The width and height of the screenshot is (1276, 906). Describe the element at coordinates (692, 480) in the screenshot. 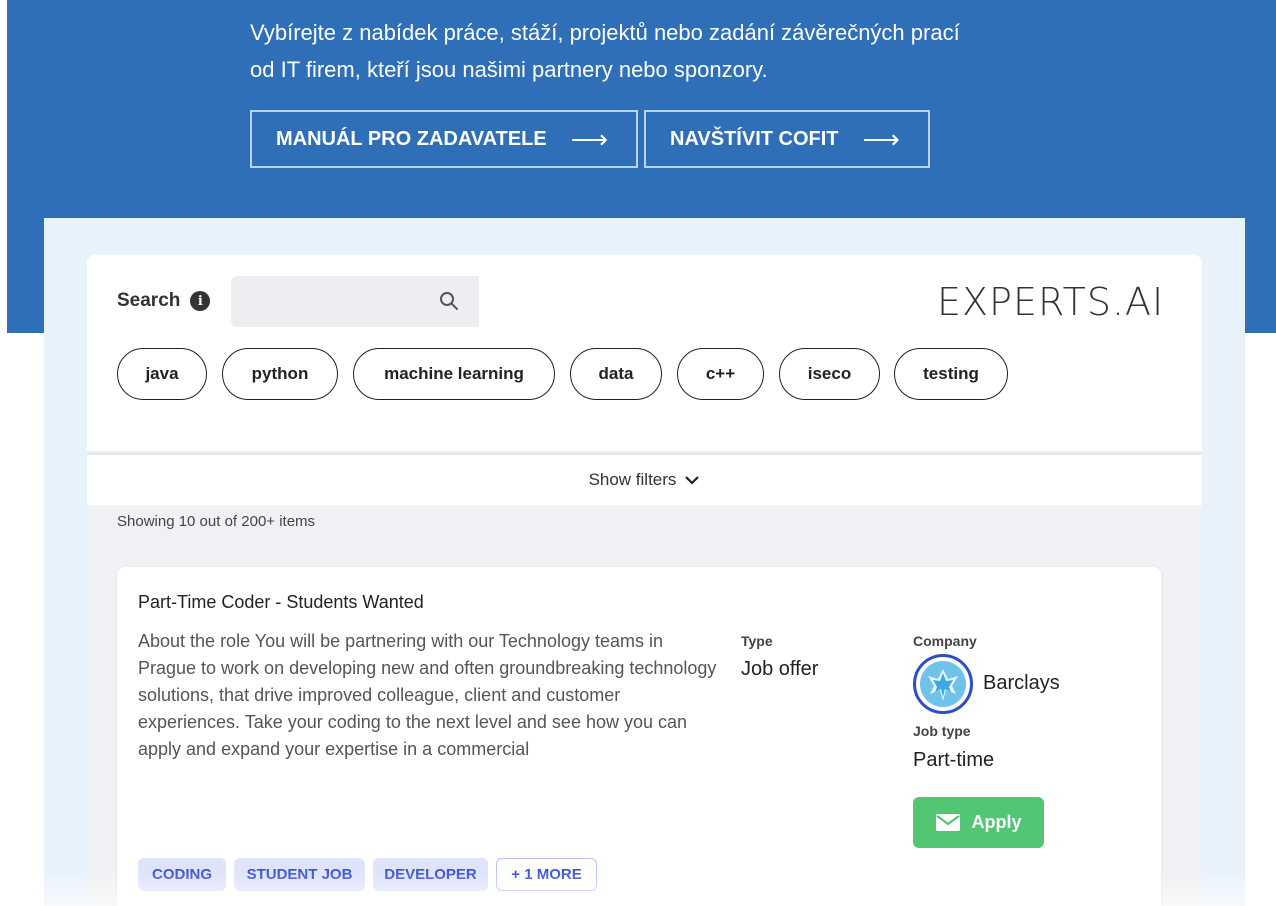

I see `chevron-down-icon` at that location.